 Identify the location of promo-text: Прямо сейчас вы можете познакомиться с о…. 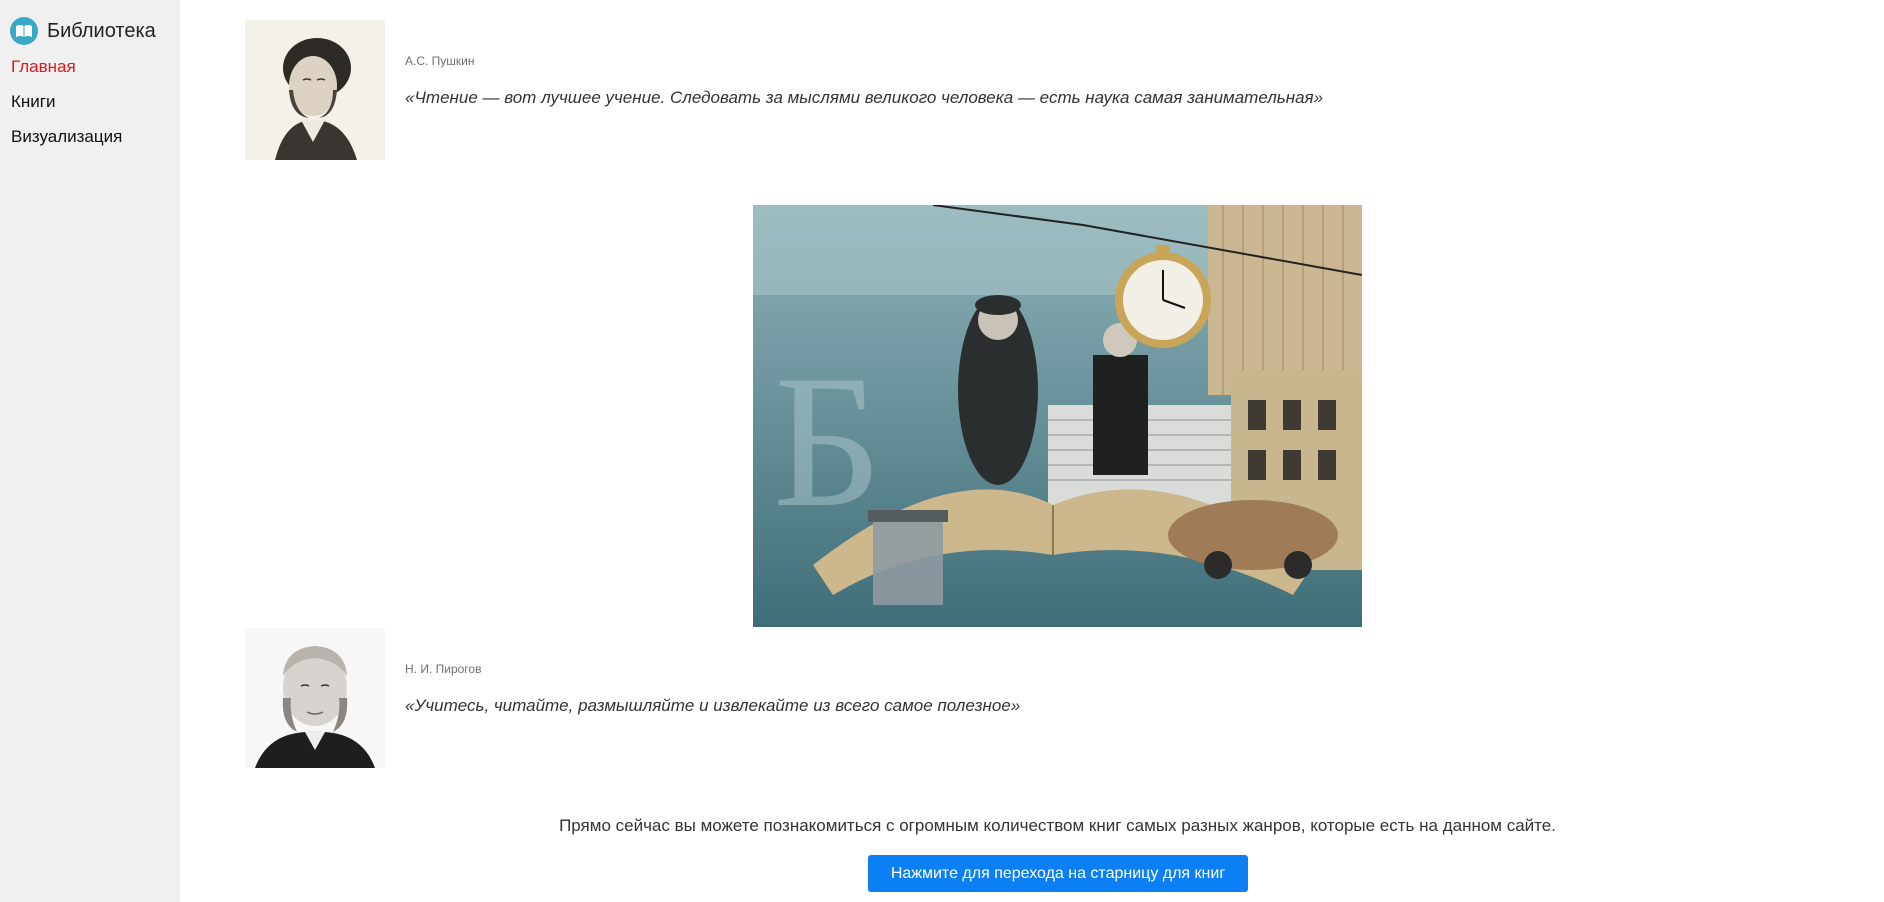
(1057, 825).